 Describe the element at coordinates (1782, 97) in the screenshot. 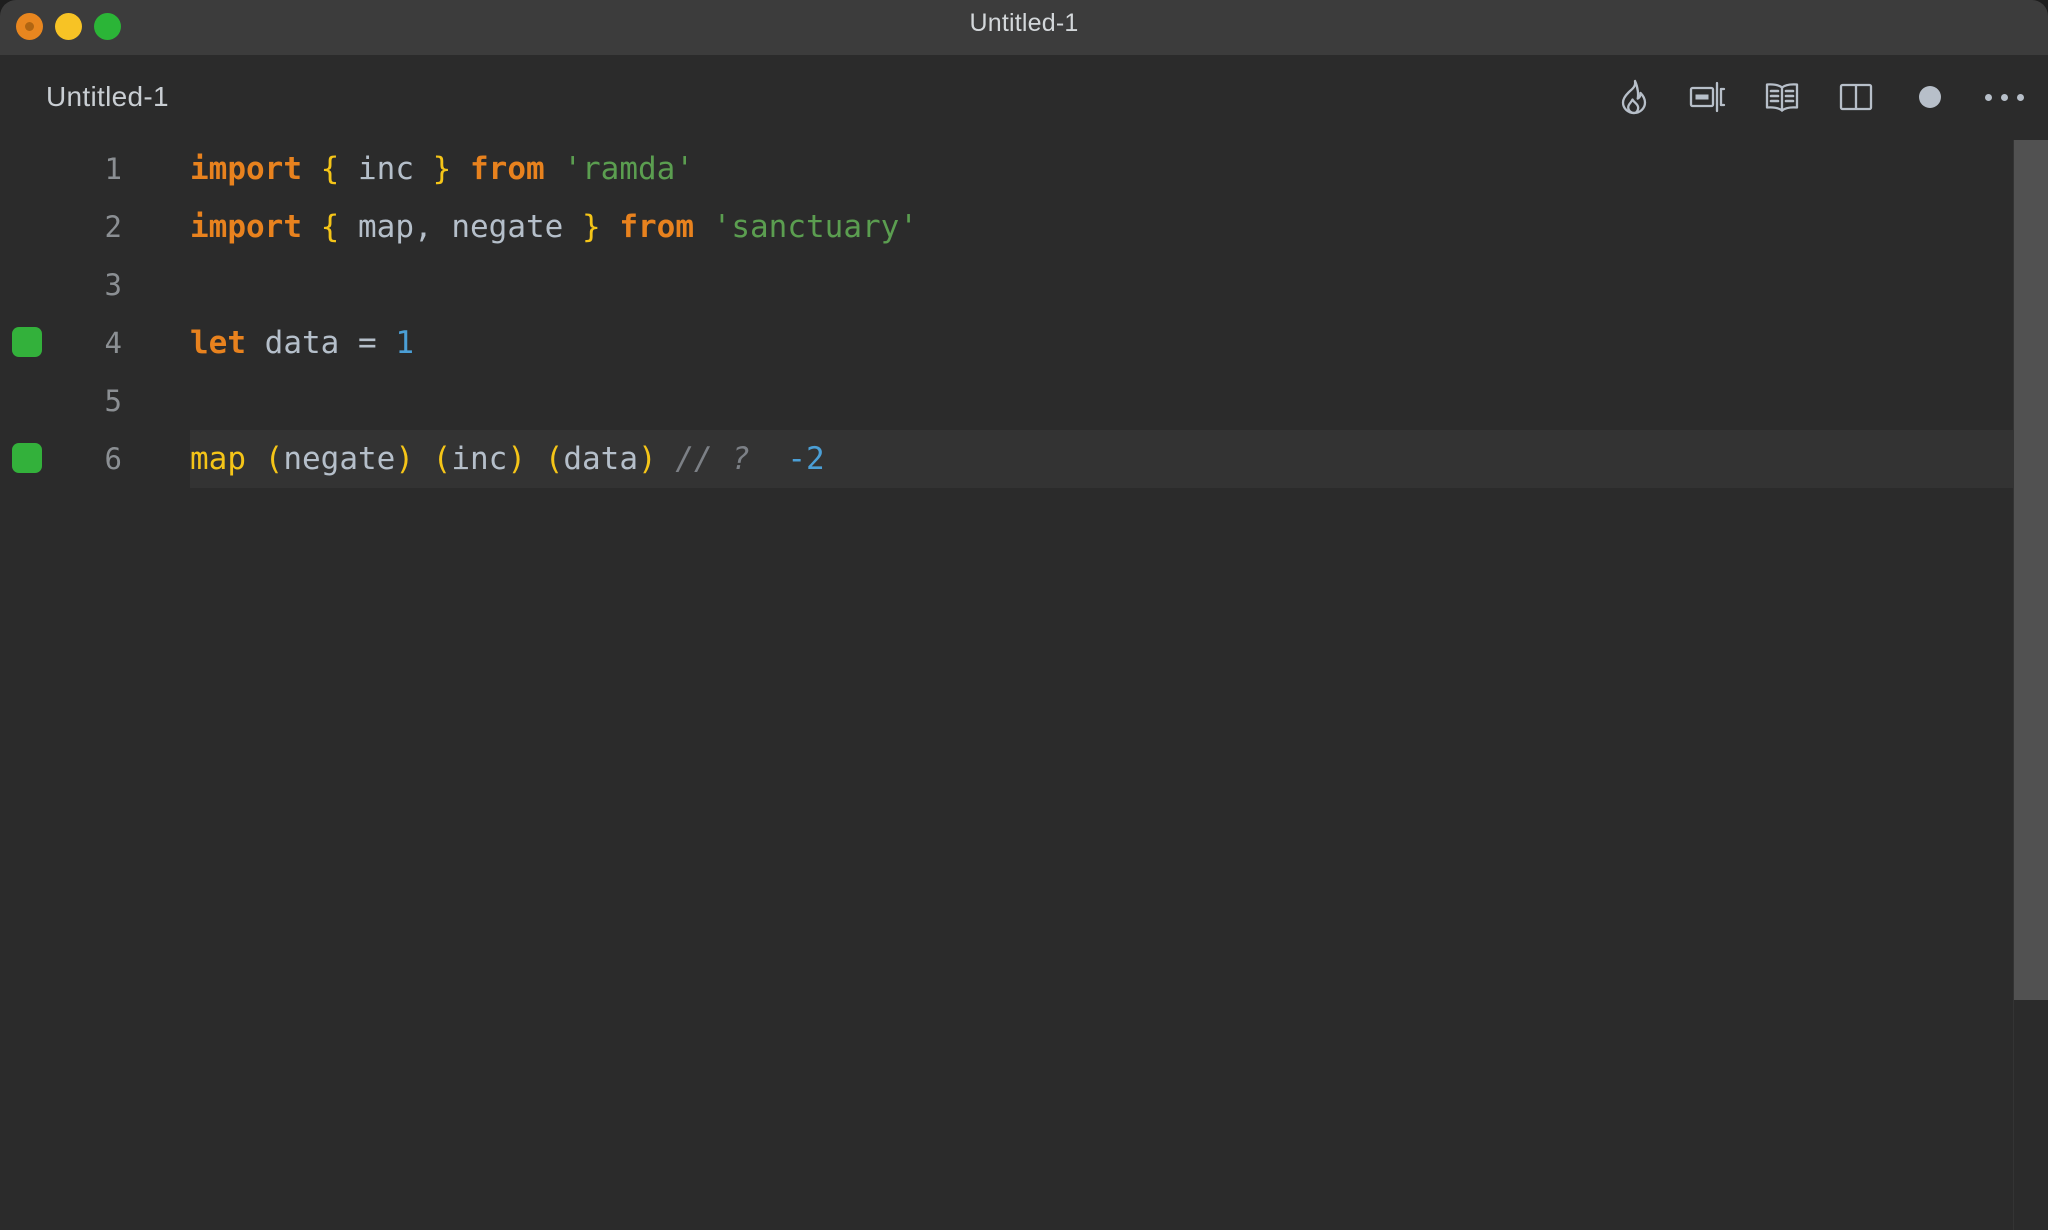

I see `open-book-icon` at that location.